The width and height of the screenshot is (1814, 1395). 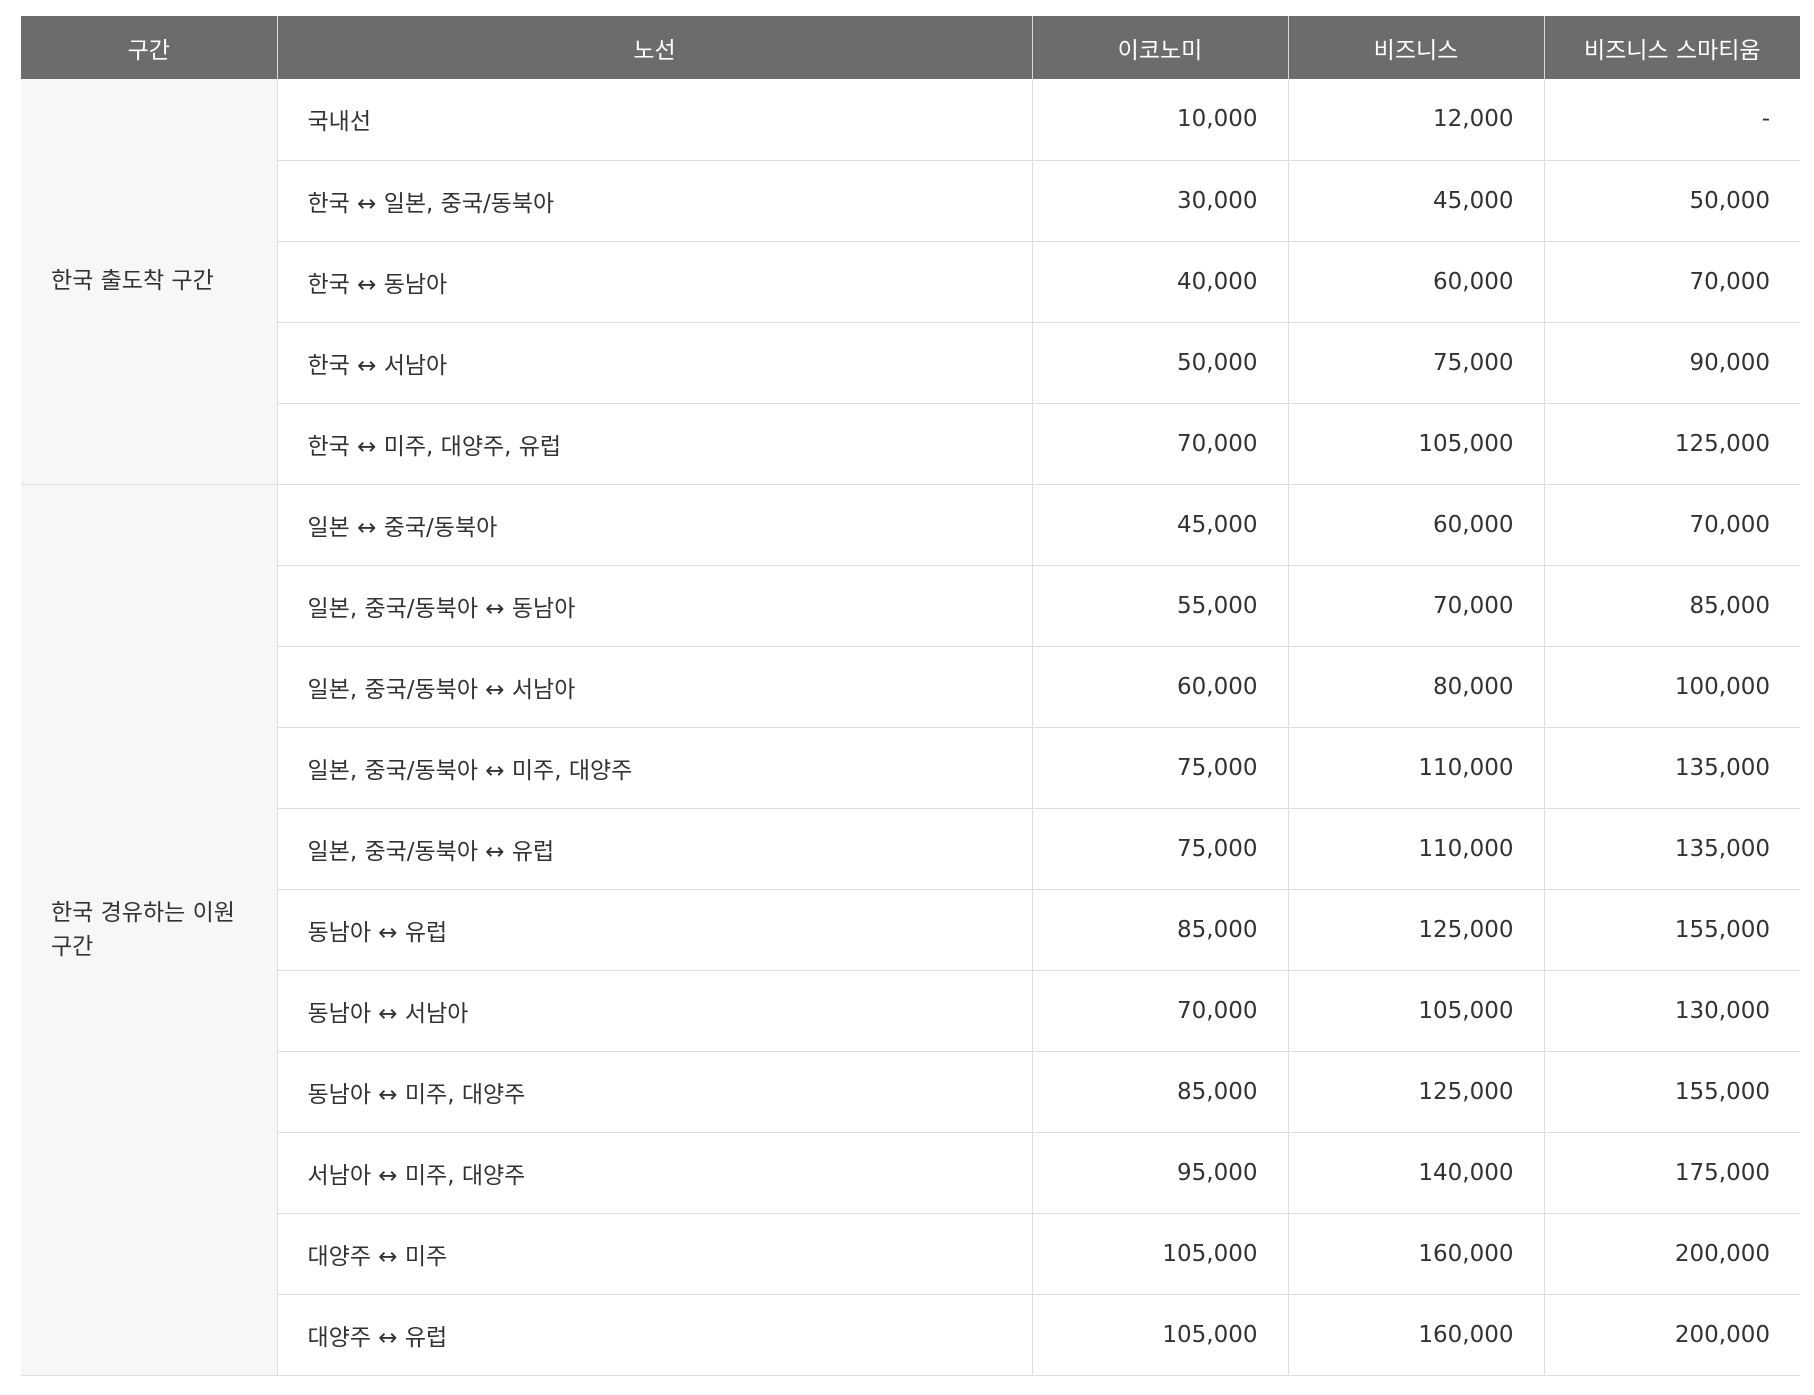 I want to click on table-row: 한국 ↔ 일본, 중국/동북아 30,000 45,000 50,000, so click(x=910, y=201).